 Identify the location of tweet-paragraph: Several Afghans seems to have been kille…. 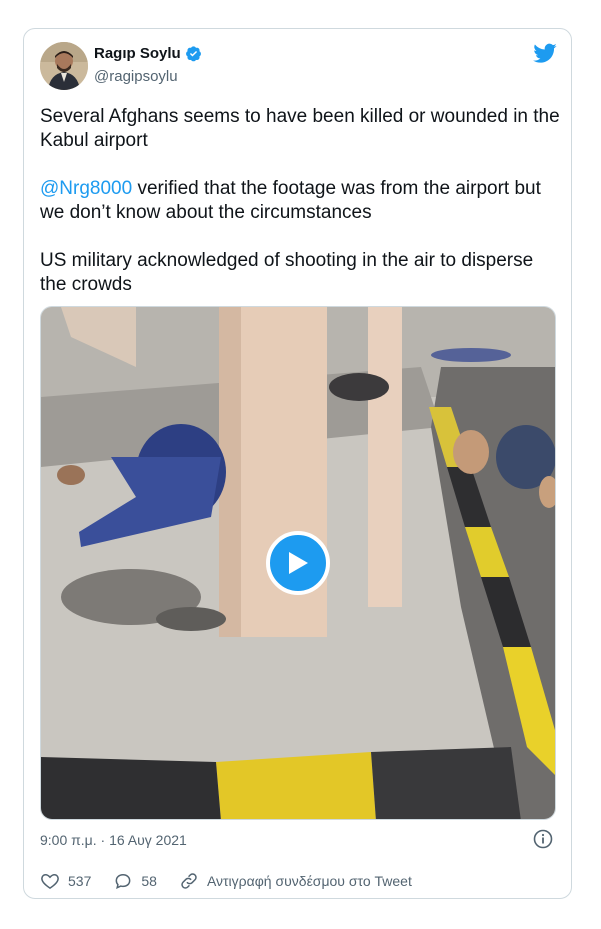
(300, 128).